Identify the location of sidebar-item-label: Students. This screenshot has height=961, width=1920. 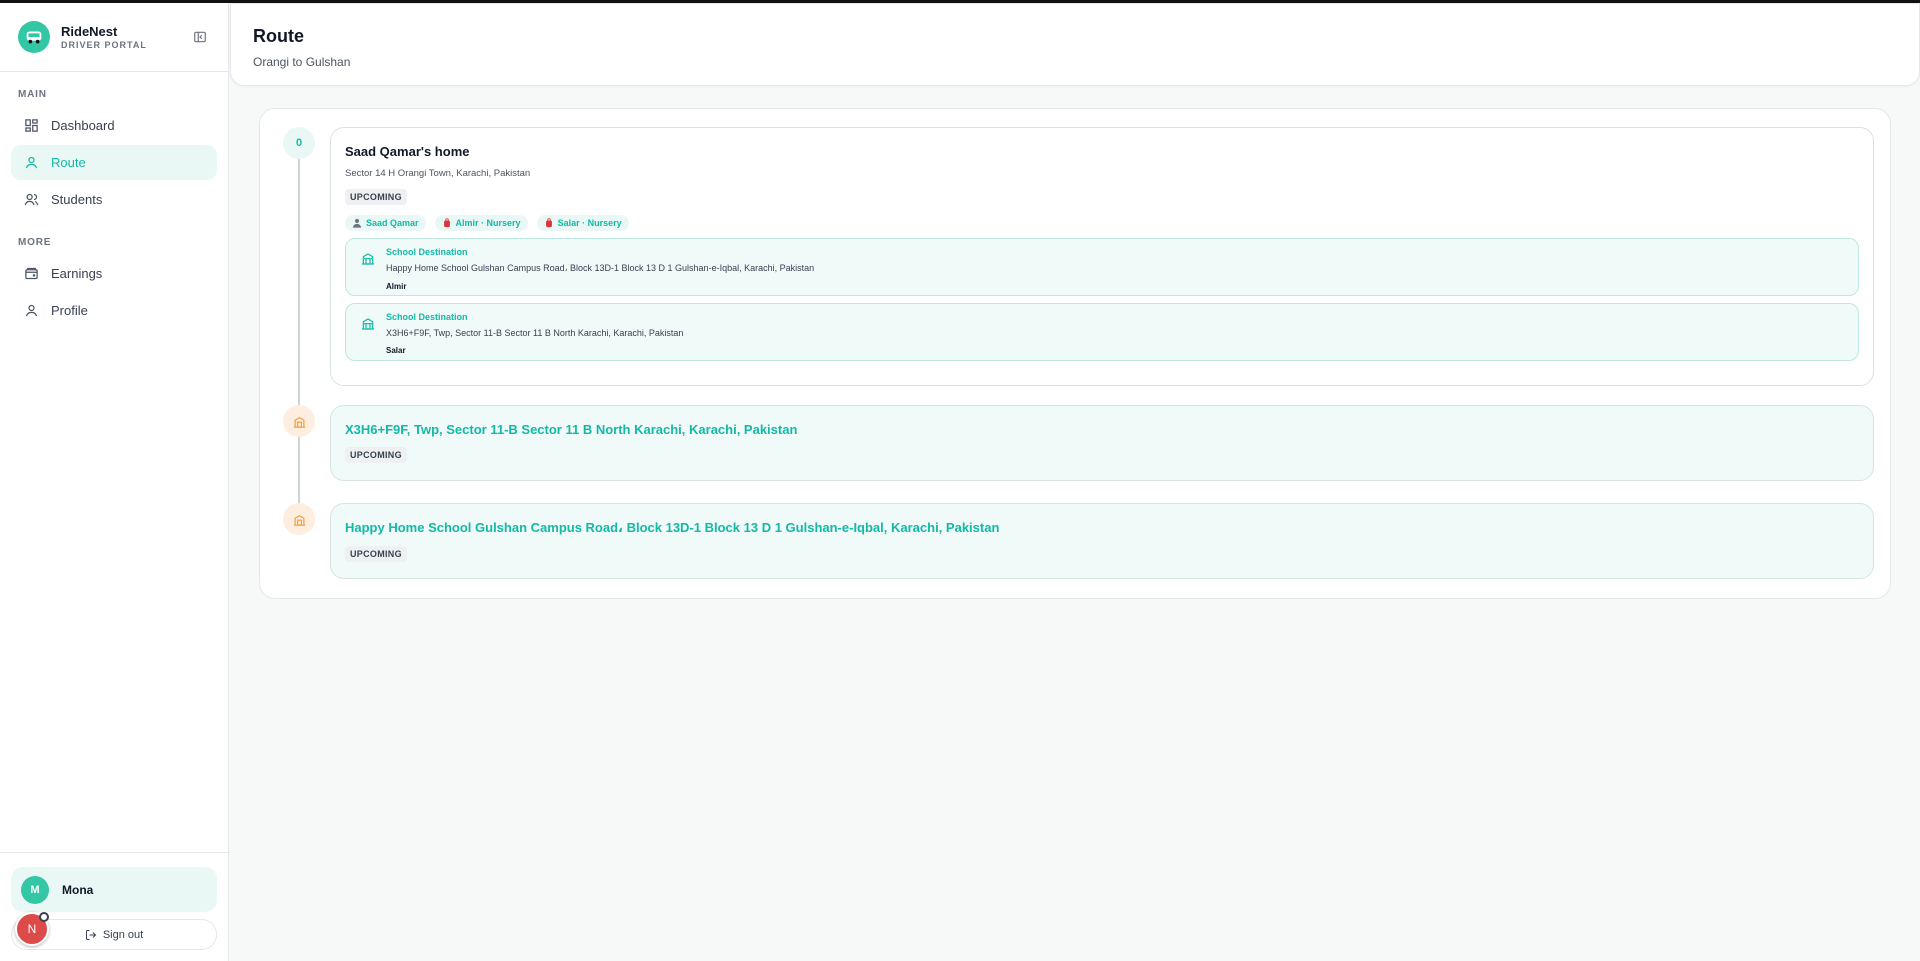
(77, 199).